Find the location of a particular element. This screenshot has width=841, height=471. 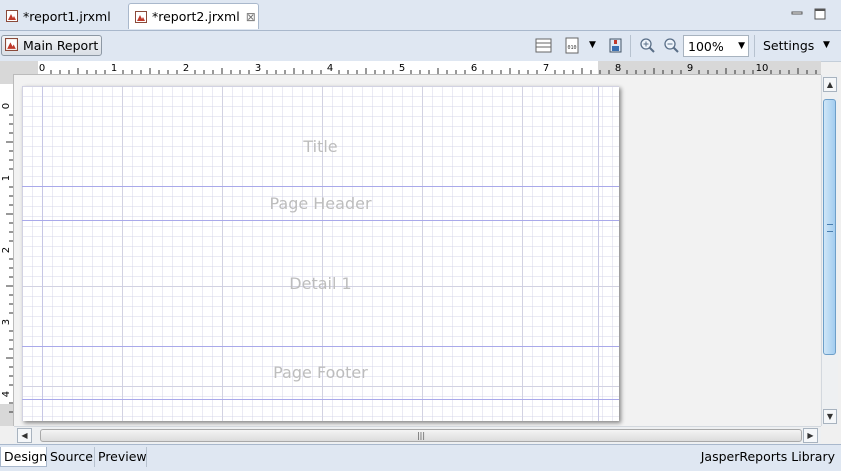

vertical-scrollbar: ▲ ▼ is located at coordinates (829, 250).